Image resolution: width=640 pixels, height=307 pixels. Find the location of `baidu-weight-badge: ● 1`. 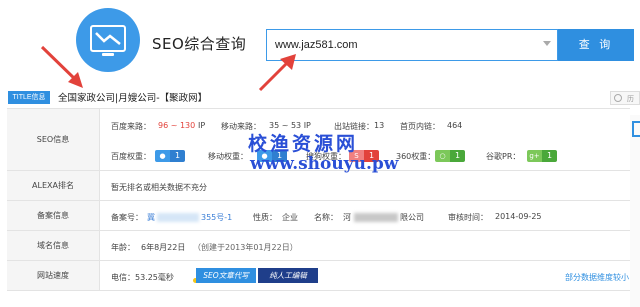

baidu-weight-badge: ● 1 is located at coordinates (170, 156).